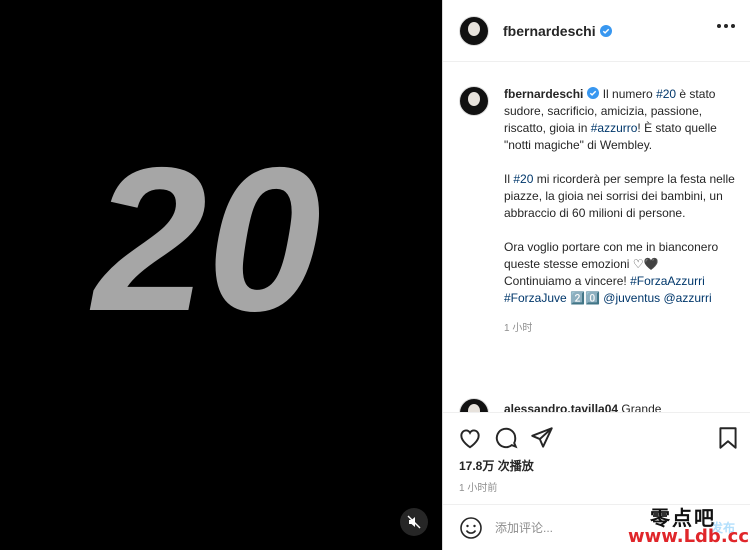 This screenshot has width=750, height=550. I want to click on commenter-avatar, so click(474, 405).